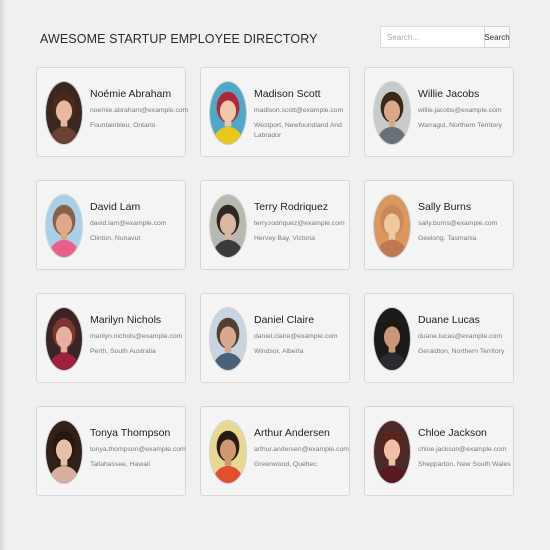 The height and width of the screenshot is (550, 550). I want to click on employee-location: Greenwood, Québec, so click(285, 464).